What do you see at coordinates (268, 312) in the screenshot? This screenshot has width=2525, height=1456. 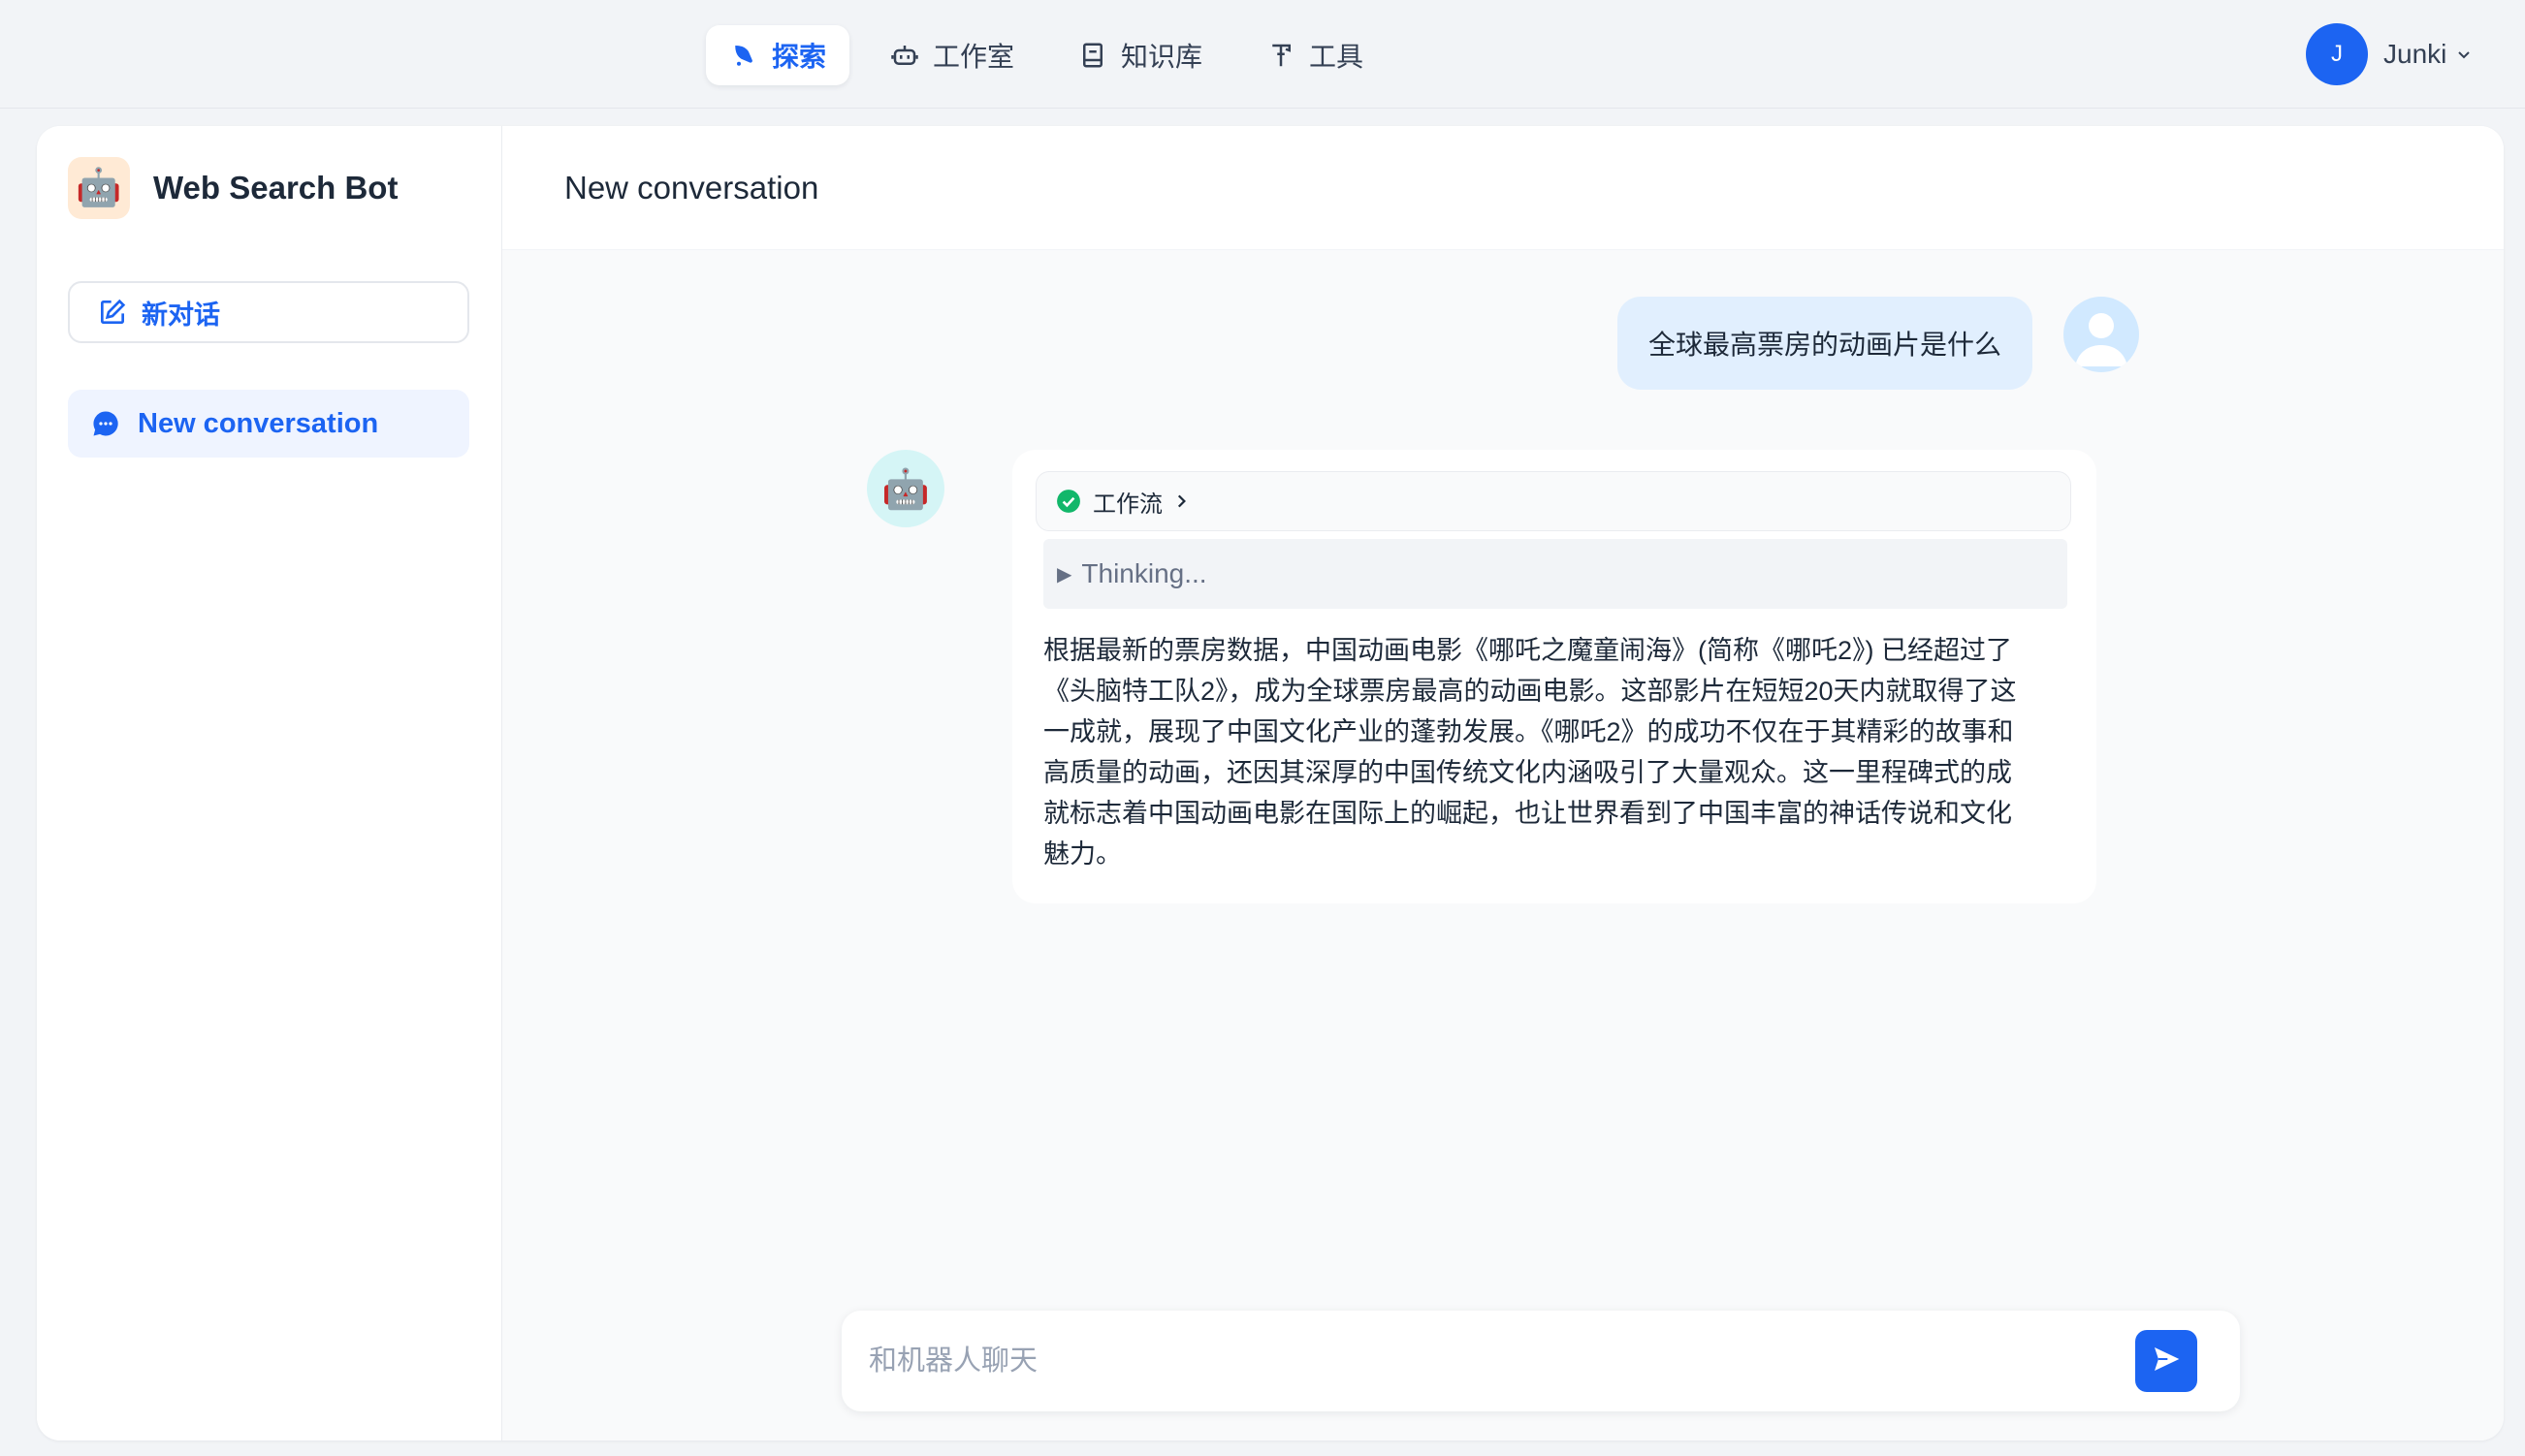 I see `new-chat-button: 新对话` at bounding box center [268, 312].